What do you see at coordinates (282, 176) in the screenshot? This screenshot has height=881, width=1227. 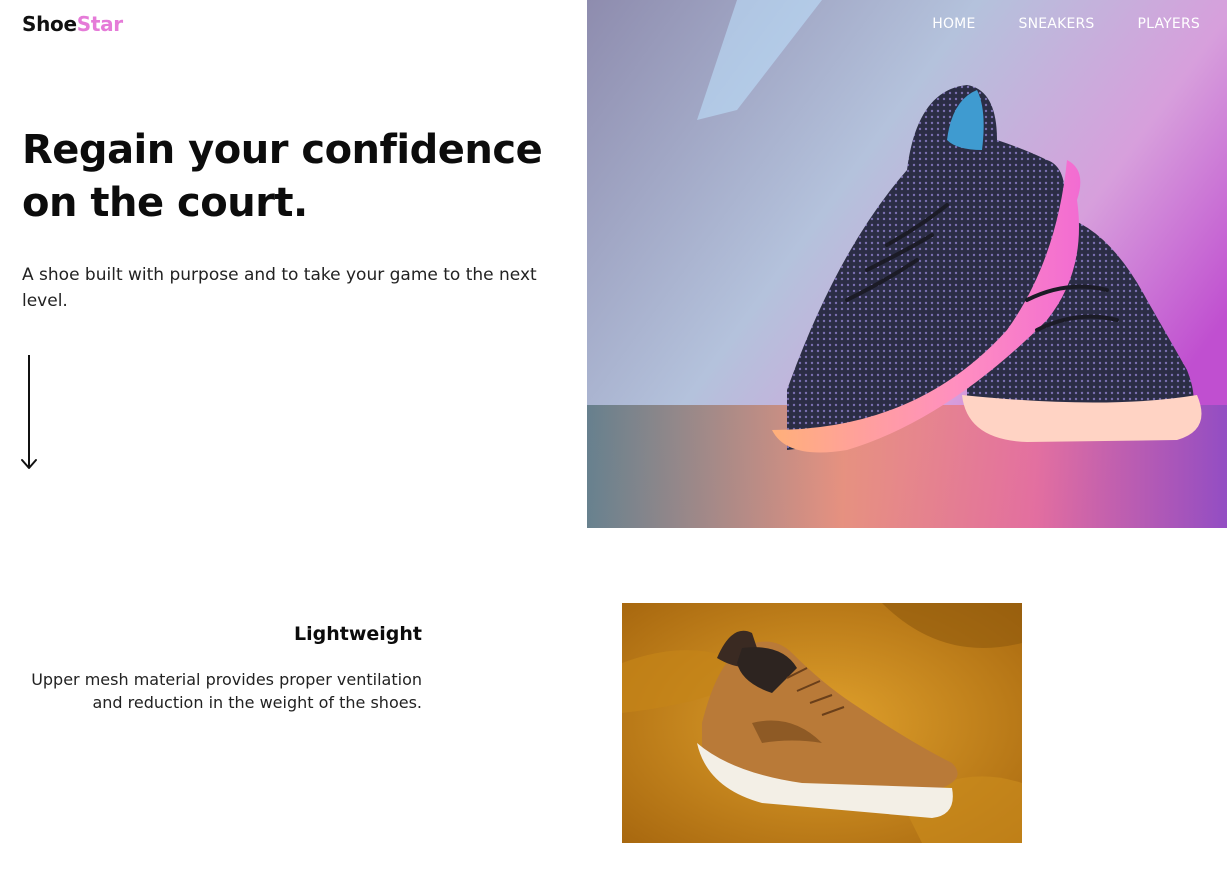 I see `hero-headline: Regain your confidence on the court.` at bounding box center [282, 176].